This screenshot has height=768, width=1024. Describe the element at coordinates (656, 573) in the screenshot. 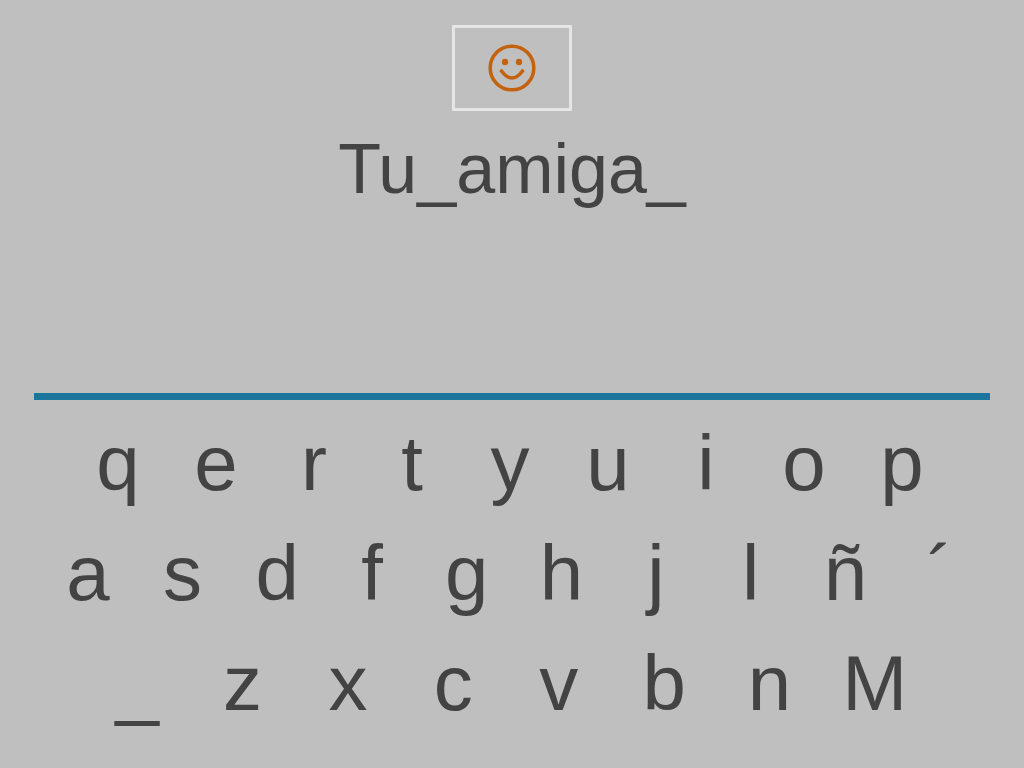

I see `letter-key: j` at that location.